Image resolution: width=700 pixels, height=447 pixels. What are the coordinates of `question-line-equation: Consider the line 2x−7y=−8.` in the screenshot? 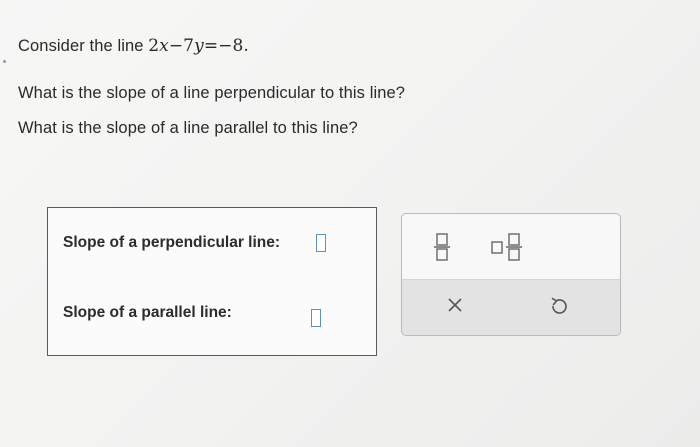 It's located at (133, 46).